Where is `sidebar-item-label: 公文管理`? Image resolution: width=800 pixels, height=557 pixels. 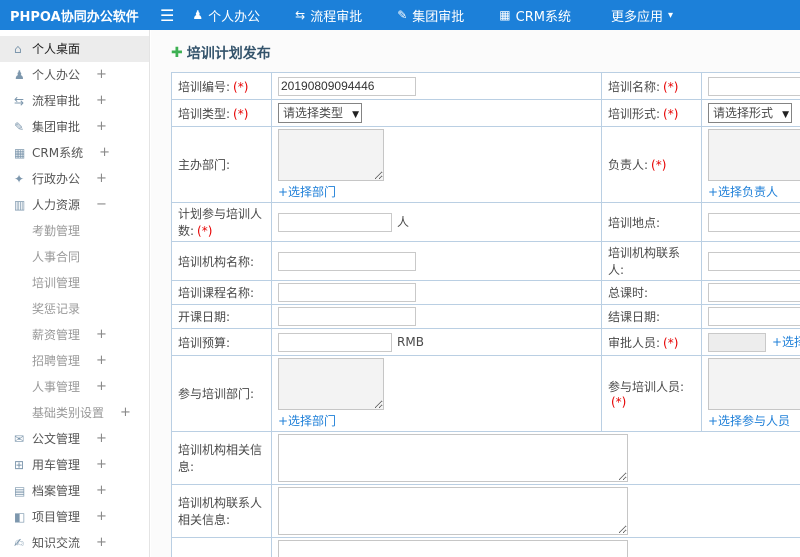
sidebar-item-label: 公文管理 is located at coordinates (56, 439).